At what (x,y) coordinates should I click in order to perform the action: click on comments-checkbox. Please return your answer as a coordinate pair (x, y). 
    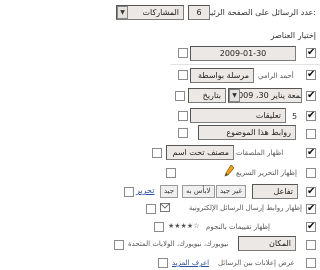
    Looking at the image, I should click on (311, 116).